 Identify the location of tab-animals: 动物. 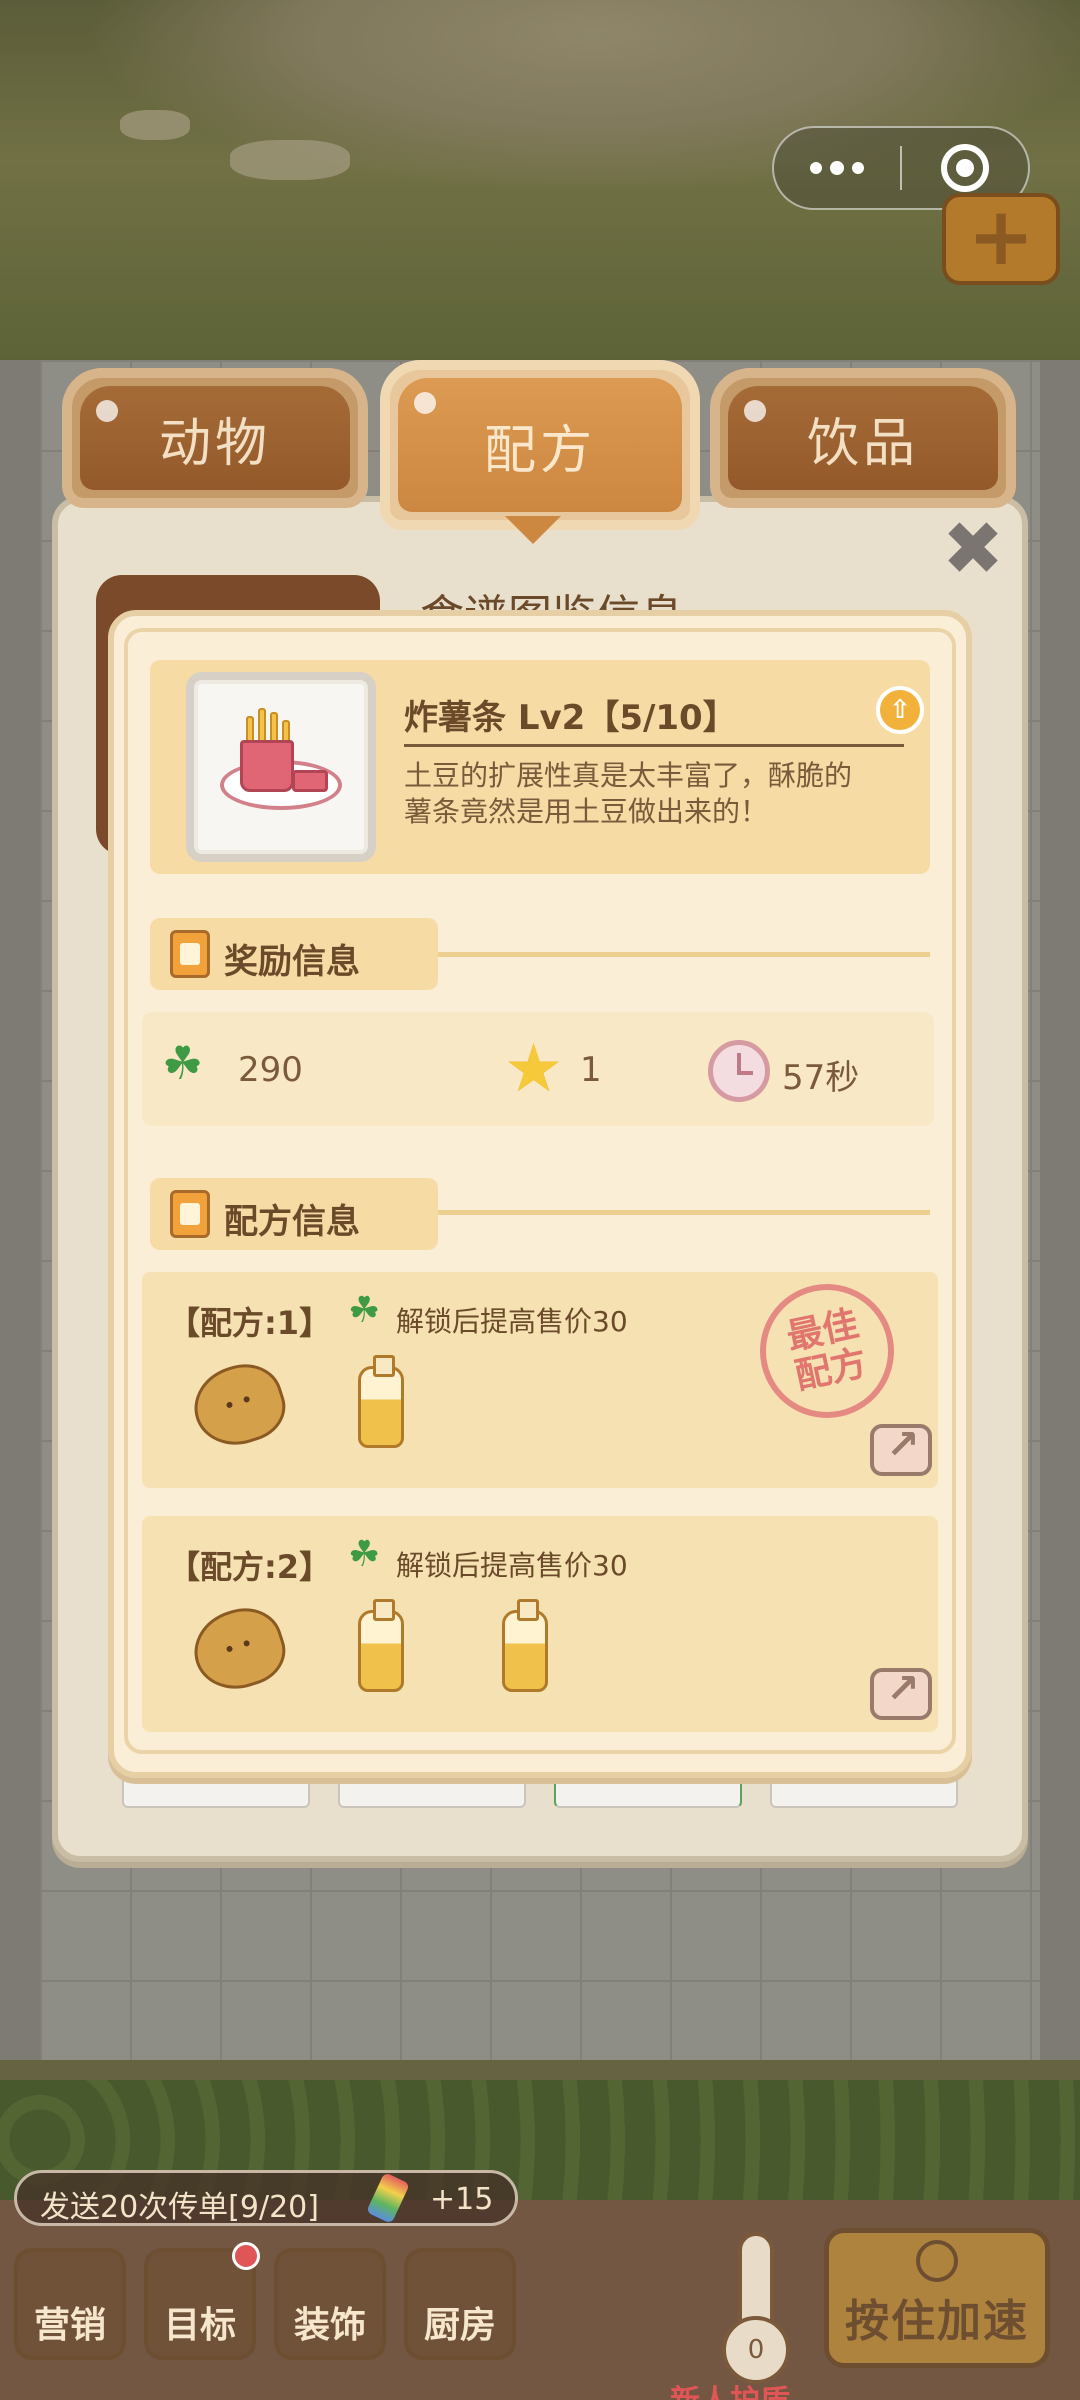
(215, 438).